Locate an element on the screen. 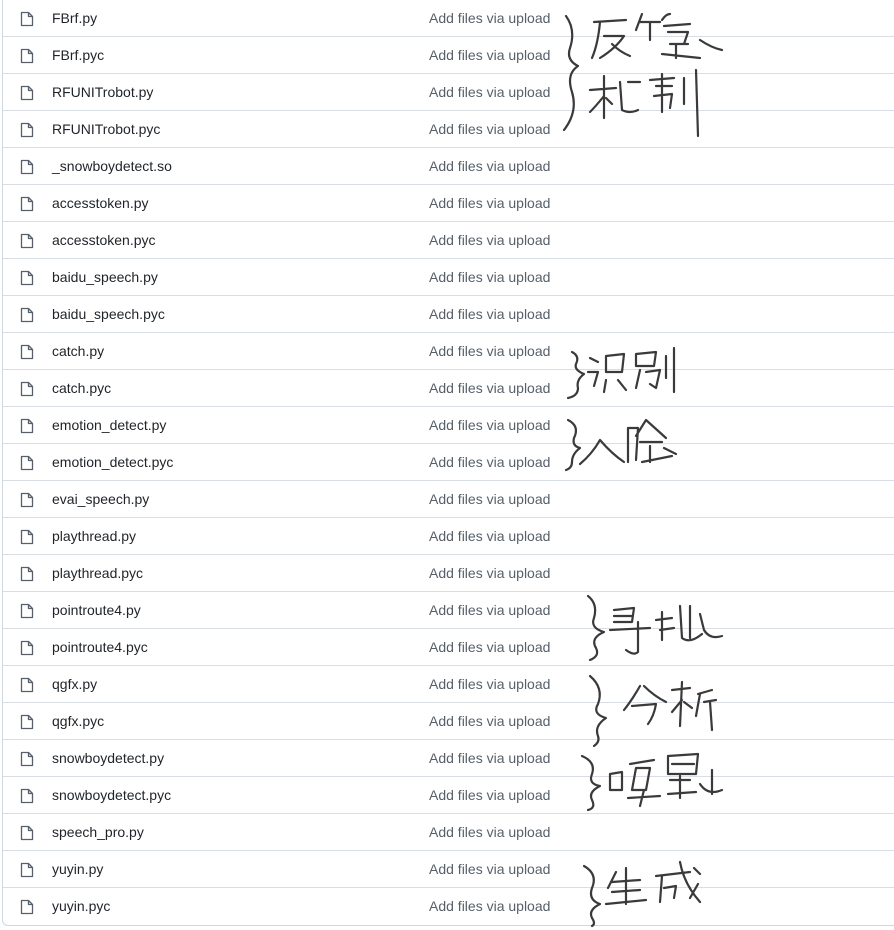  file-row: accesstoken.py Add files via upload is located at coordinates (448, 203).